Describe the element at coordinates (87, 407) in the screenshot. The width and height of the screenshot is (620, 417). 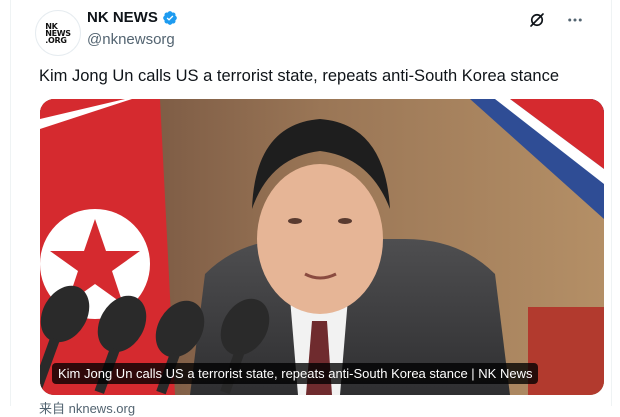
I see `card-source-domain: 来自 nknews.org` at that location.